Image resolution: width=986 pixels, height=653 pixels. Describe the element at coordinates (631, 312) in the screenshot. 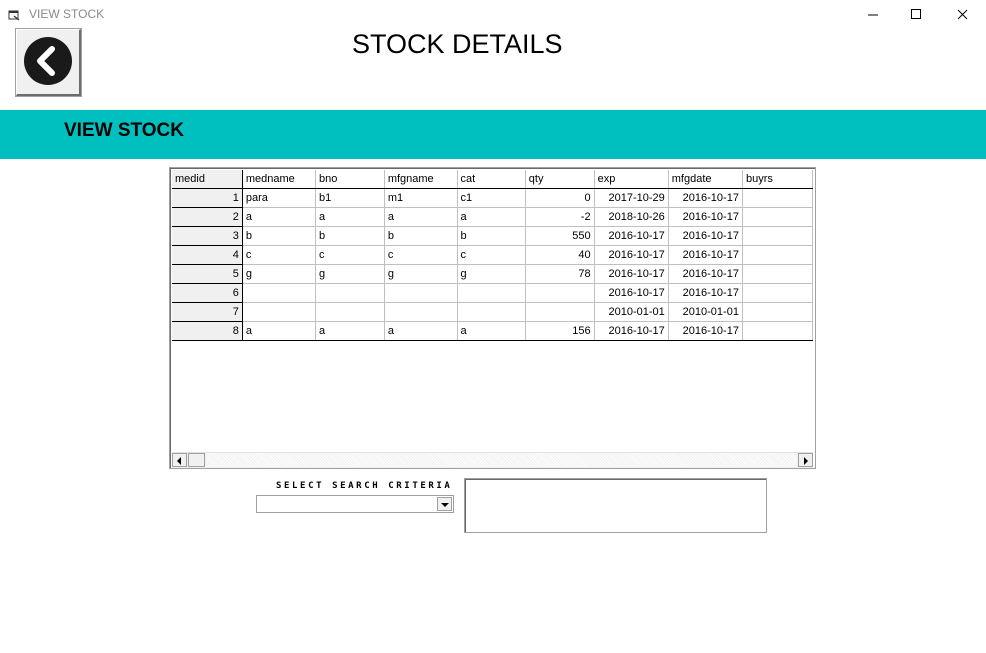

I see `table-cell-exp: 2010-01-01` at that location.